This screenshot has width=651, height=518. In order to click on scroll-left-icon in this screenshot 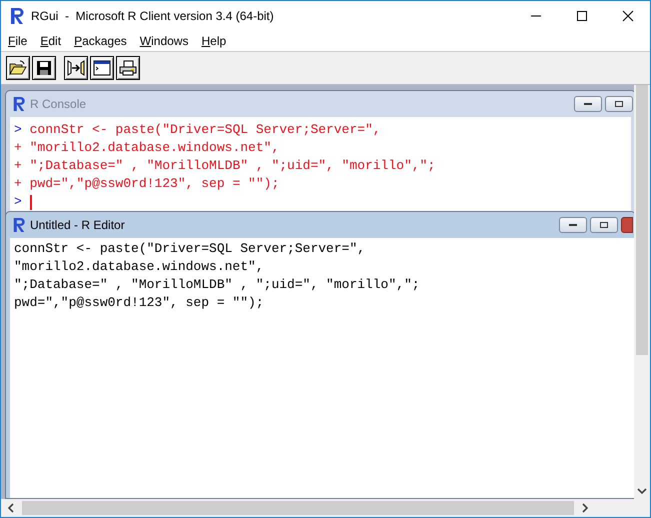, I will do `click(10, 508)`.